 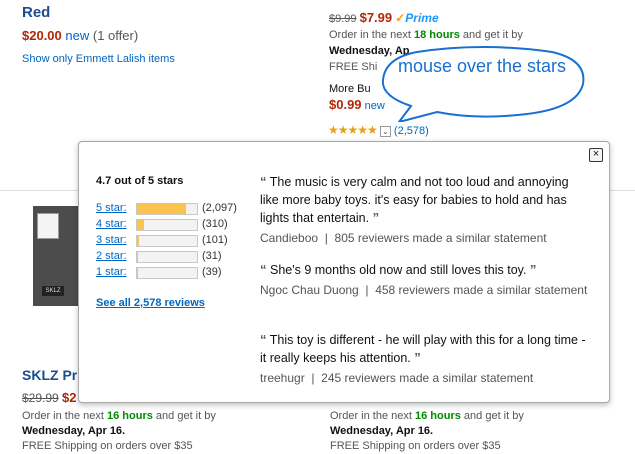 I want to click on new-offer-link: new, so click(x=77, y=35).